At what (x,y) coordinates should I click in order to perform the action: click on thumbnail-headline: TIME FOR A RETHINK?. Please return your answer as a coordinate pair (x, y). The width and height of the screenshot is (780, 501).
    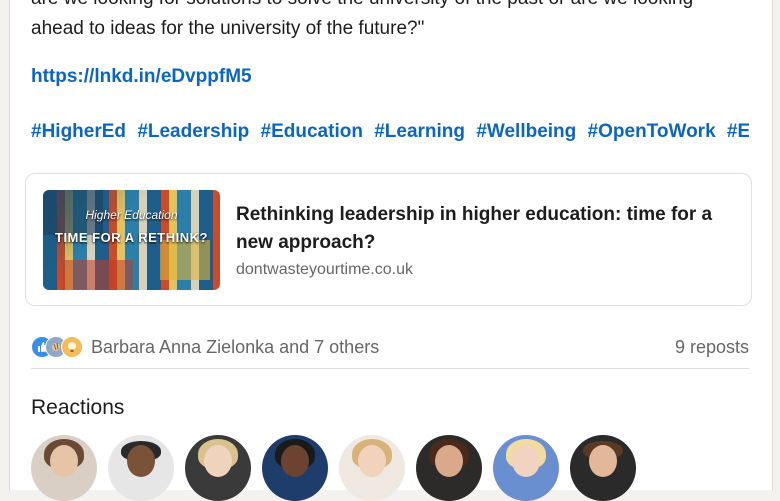
    Looking at the image, I should click on (131, 237).